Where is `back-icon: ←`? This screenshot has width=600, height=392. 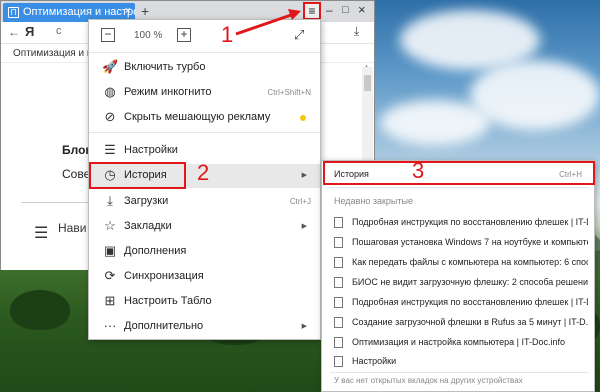 back-icon: ← is located at coordinates (14, 32).